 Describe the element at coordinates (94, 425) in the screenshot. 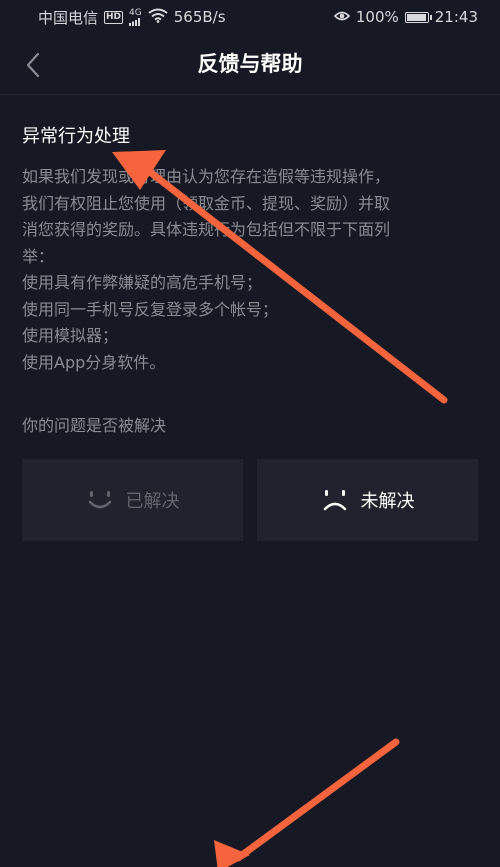

I see `feedback-question: 你的问题是否被解决` at that location.